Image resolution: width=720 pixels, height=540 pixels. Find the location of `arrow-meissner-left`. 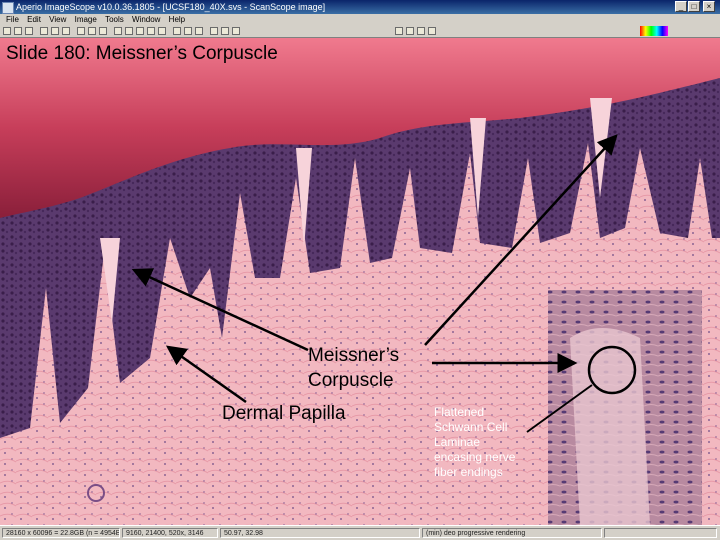

arrow-meissner-left is located at coordinates (220, 310).